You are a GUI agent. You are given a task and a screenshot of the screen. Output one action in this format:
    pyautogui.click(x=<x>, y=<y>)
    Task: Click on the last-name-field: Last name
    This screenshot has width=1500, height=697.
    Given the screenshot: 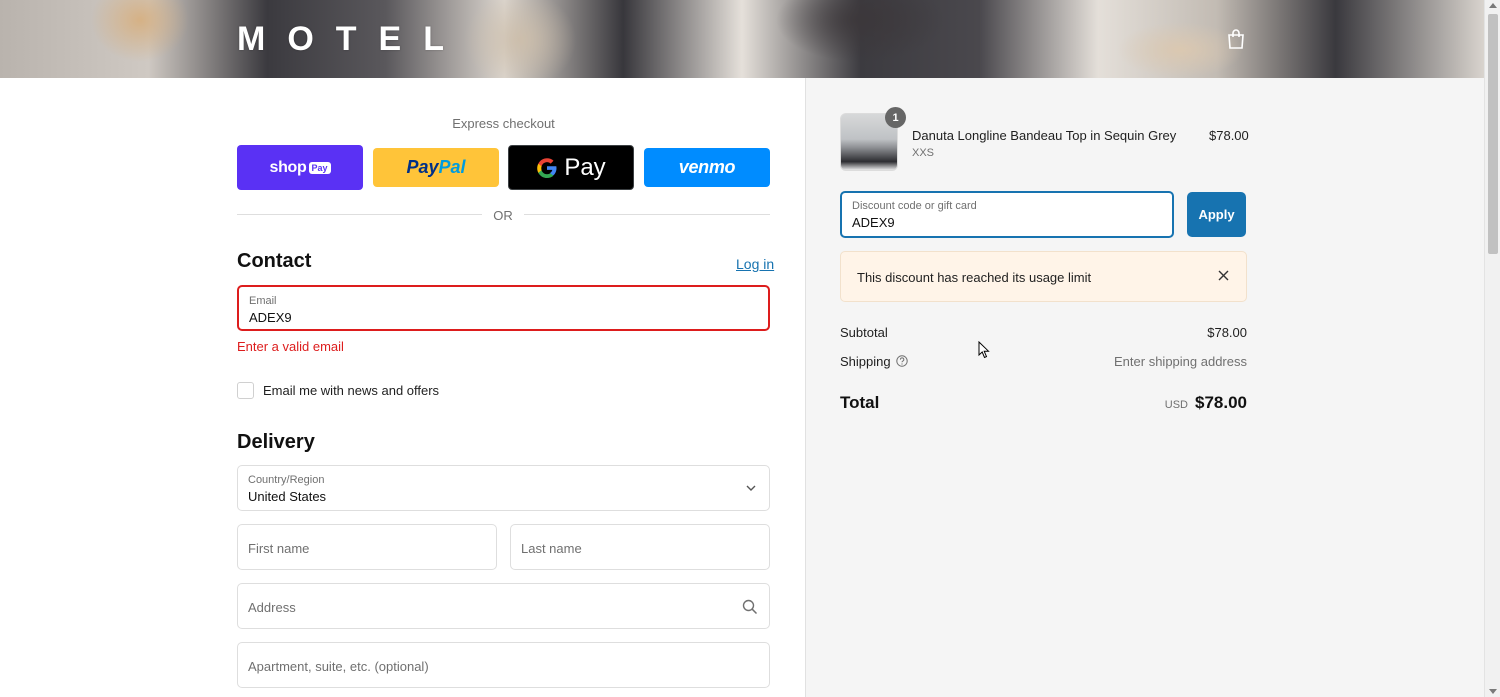 What is the action you would take?
    pyautogui.click(x=640, y=547)
    